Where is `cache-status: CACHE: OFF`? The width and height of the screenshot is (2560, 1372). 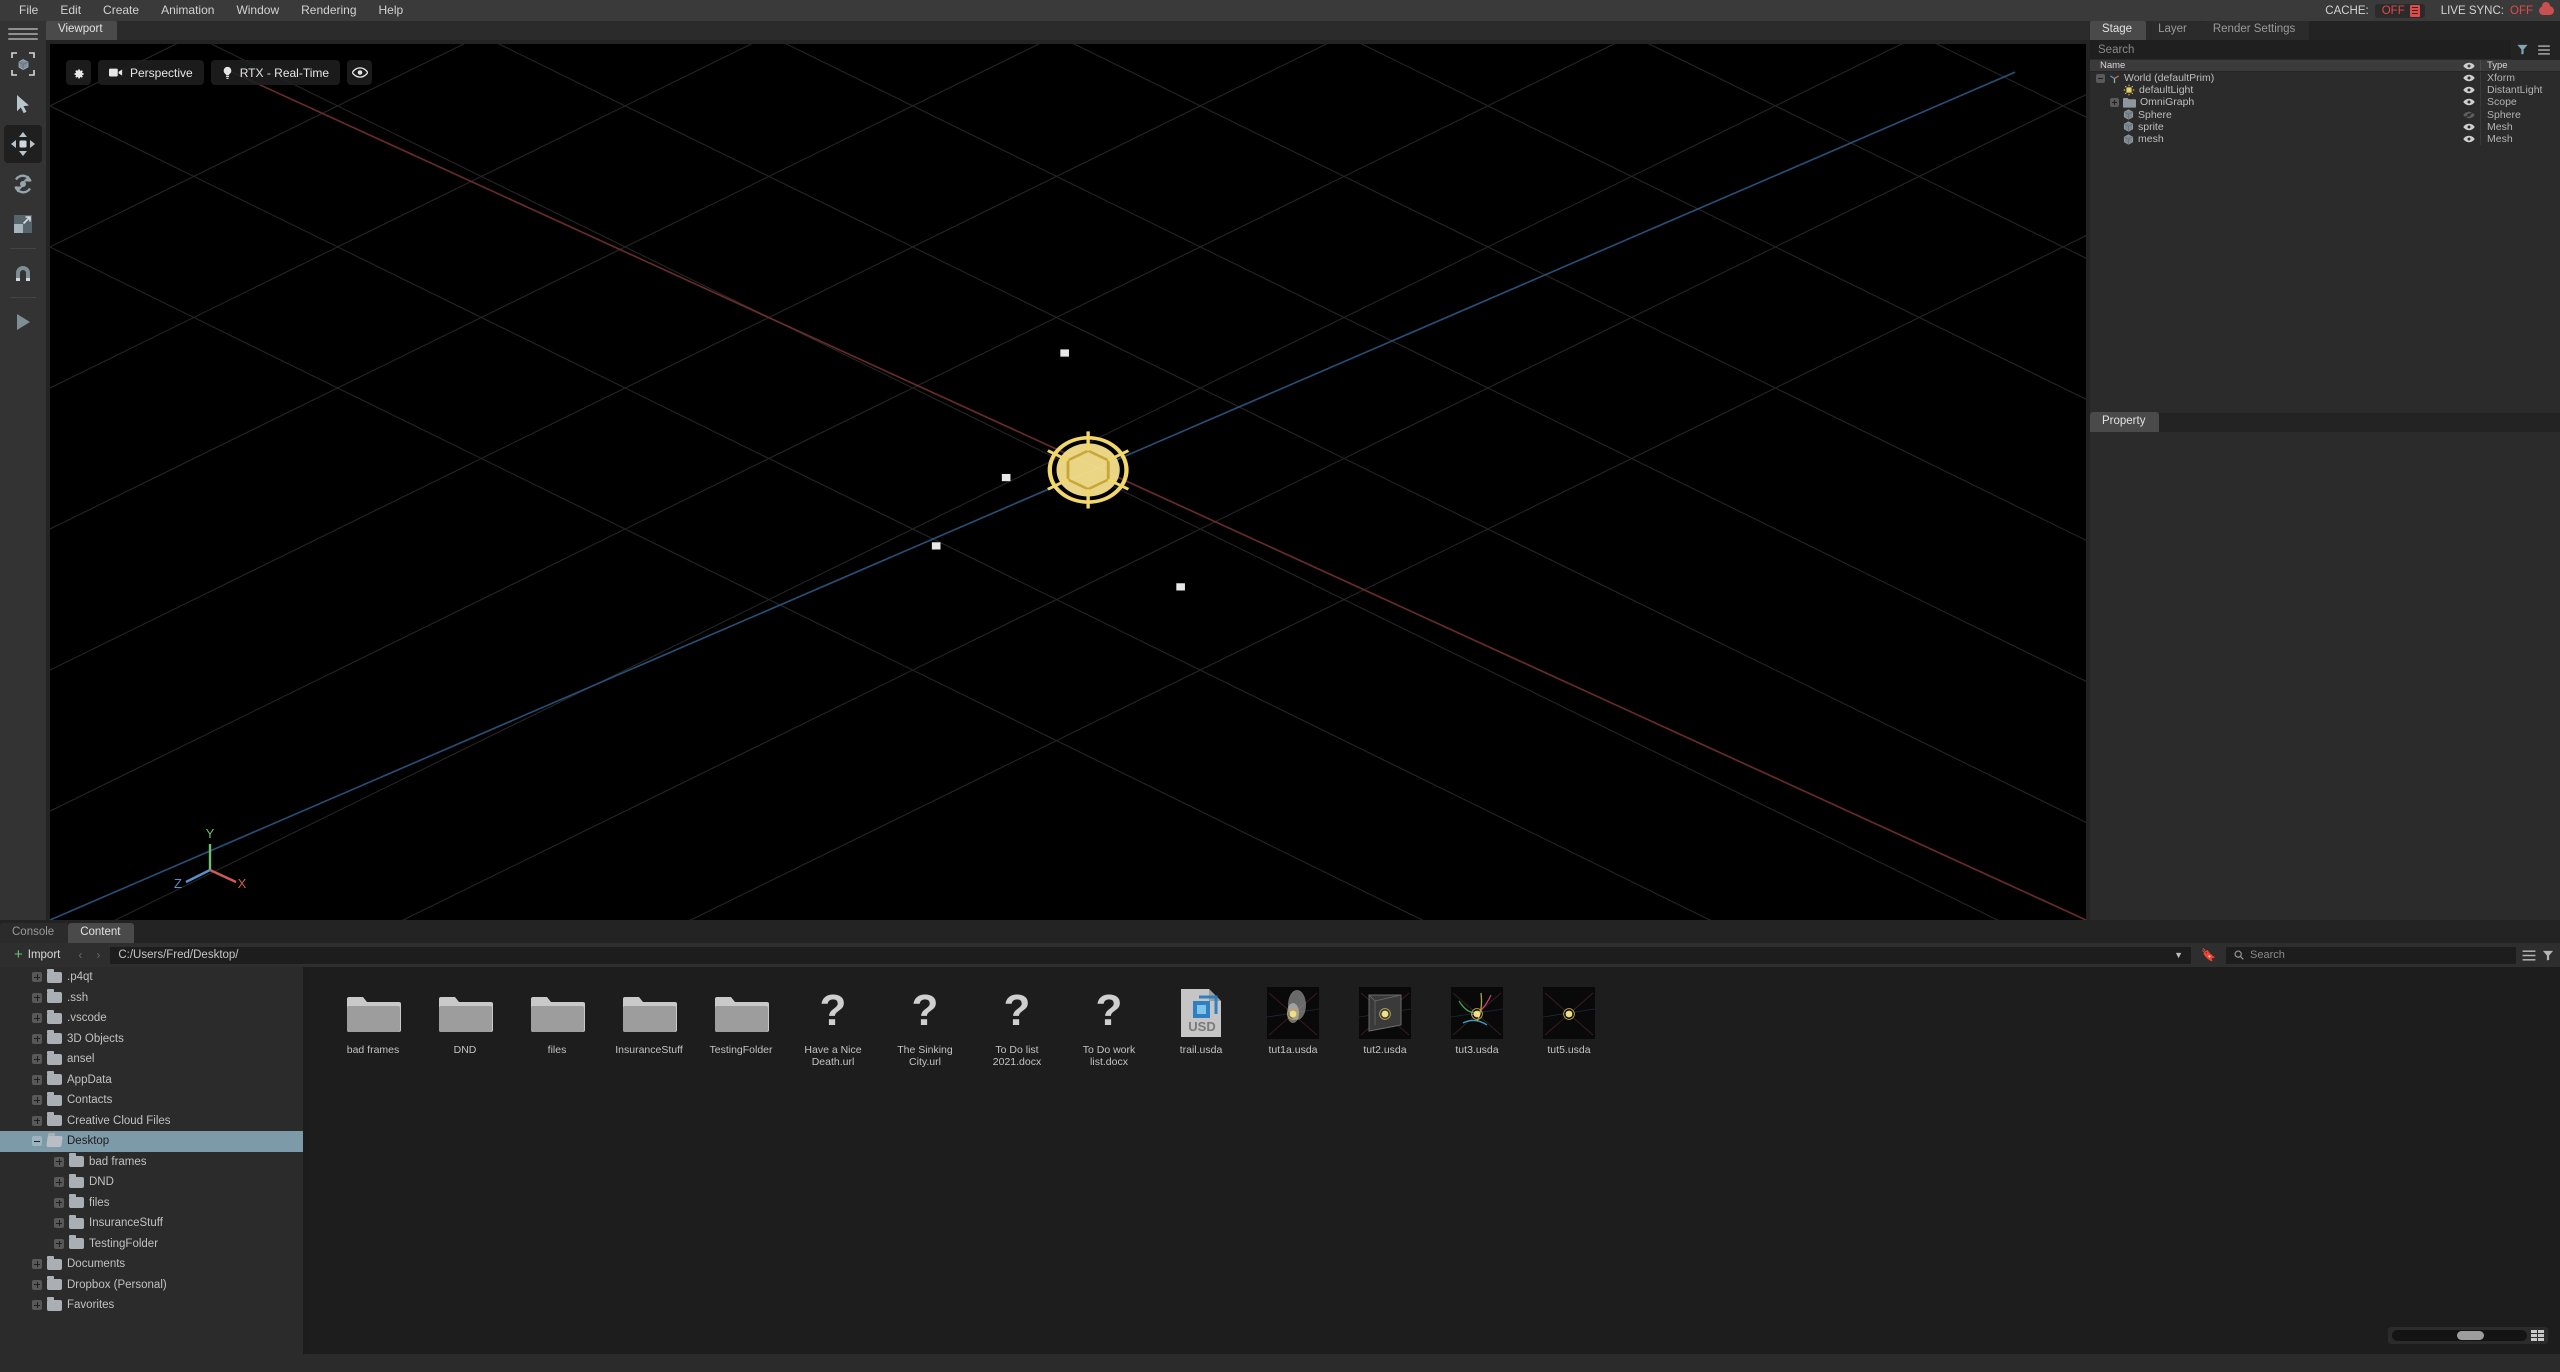 cache-status: CACHE: OFF is located at coordinates (2375, 10).